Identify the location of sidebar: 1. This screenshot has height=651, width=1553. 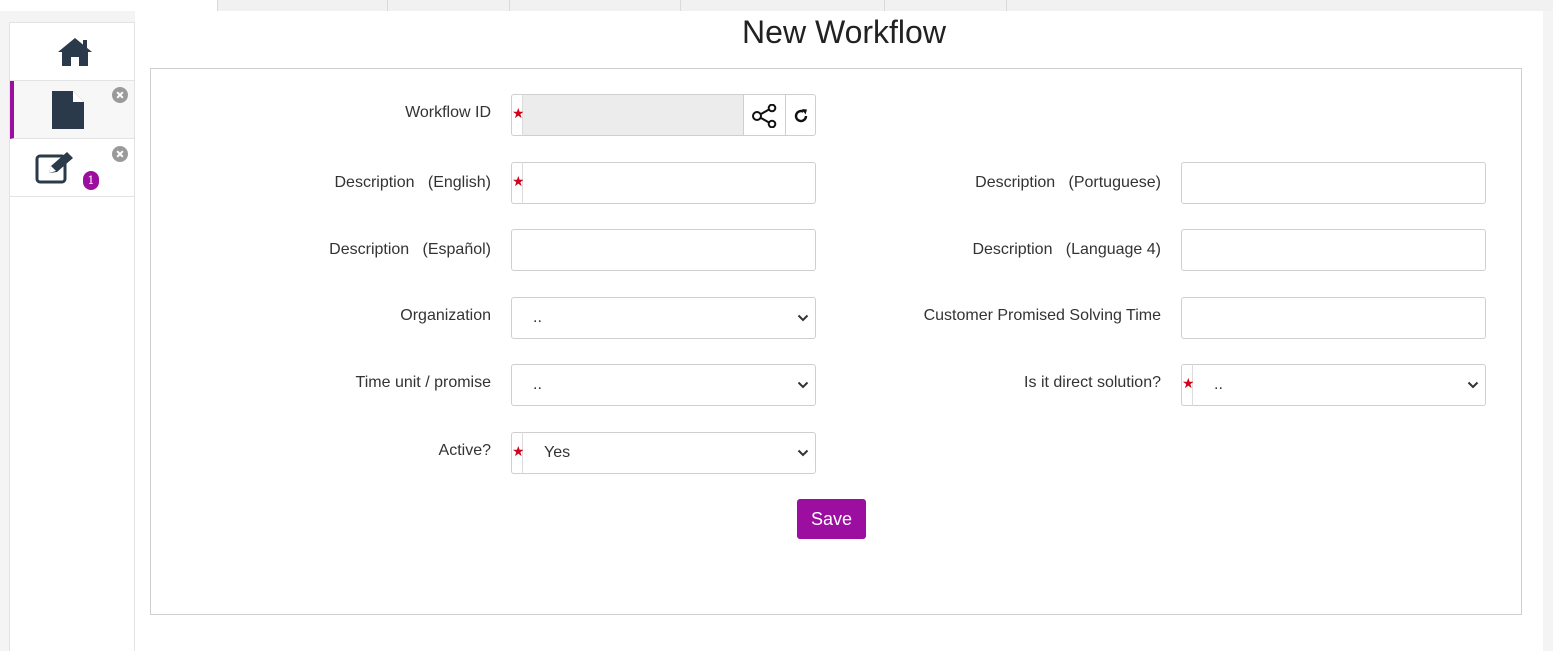
(72, 336).